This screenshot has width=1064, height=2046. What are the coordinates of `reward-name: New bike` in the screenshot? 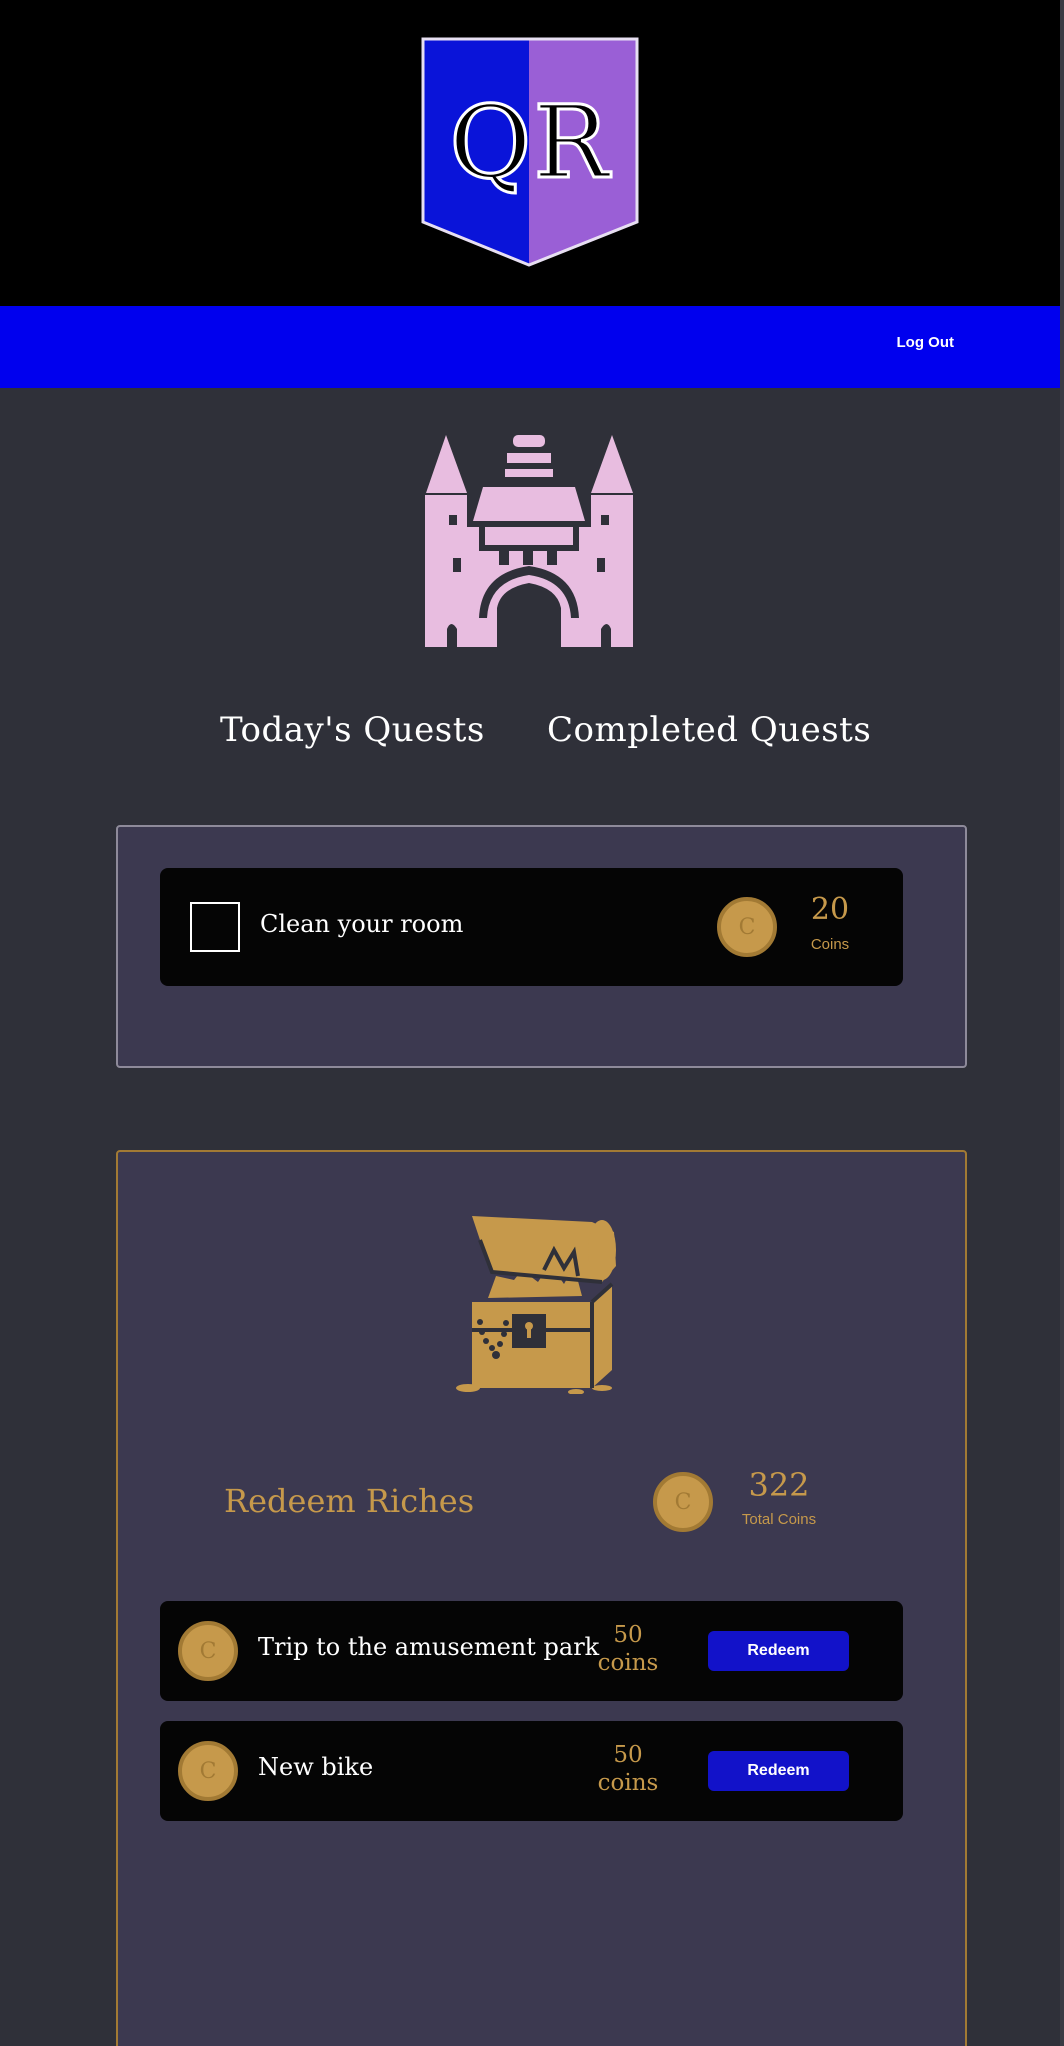 It's located at (316, 1767).